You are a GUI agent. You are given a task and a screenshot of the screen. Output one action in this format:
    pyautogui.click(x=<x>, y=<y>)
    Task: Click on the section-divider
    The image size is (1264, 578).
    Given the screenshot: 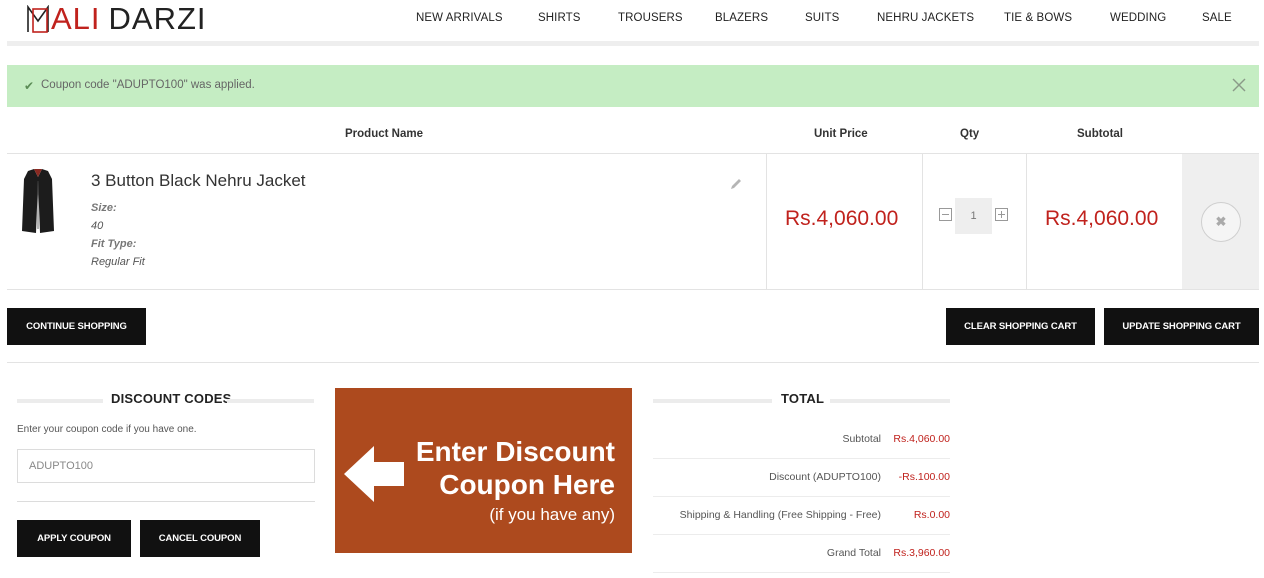 What is the action you would take?
    pyautogui.click(x=633, y=362)
    